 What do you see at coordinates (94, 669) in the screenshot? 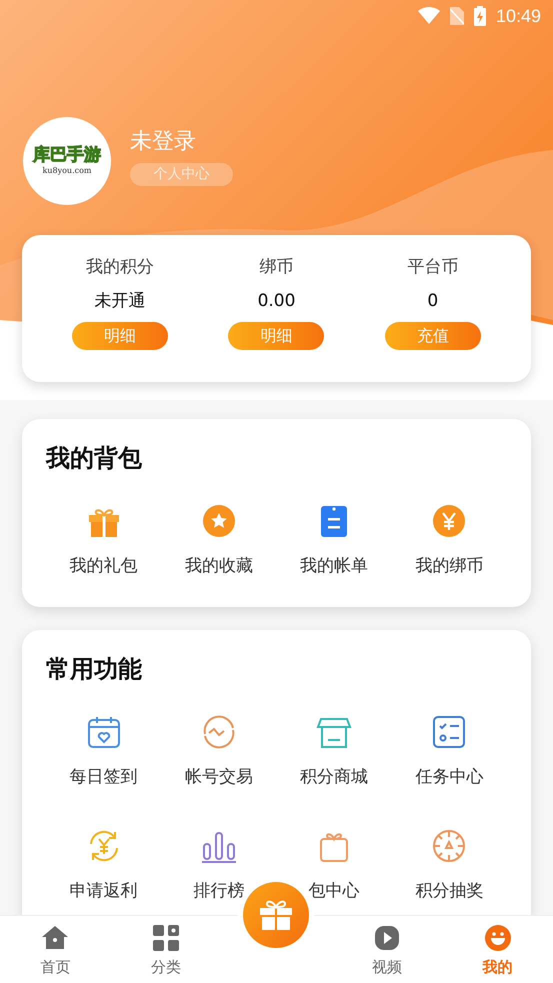
I see `section-title: 常用功能` at bounding box center [94, 669].